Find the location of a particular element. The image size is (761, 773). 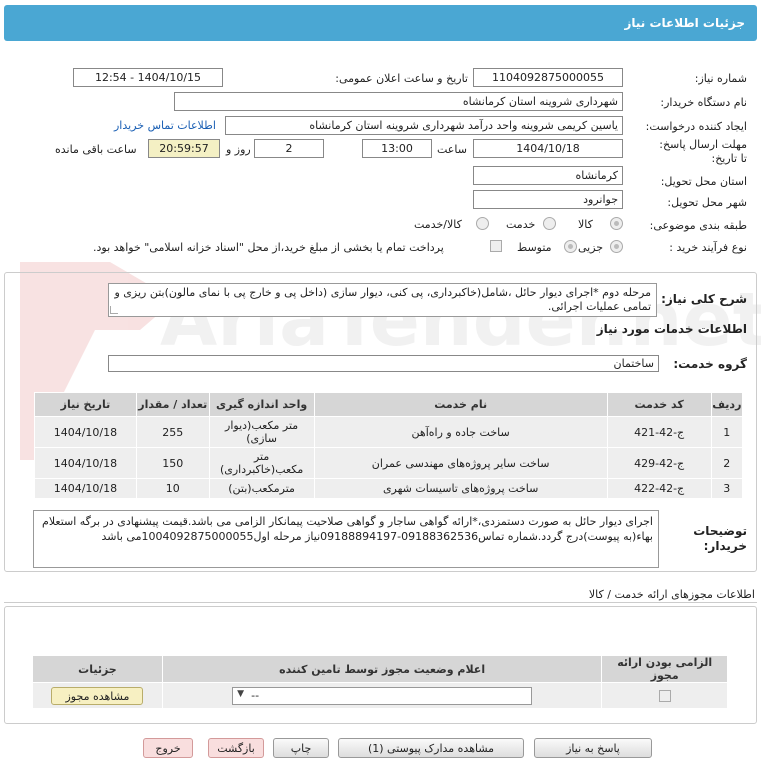

col-required: الزامی بودن ارائه مجوز is located at coordinates (664, 669).